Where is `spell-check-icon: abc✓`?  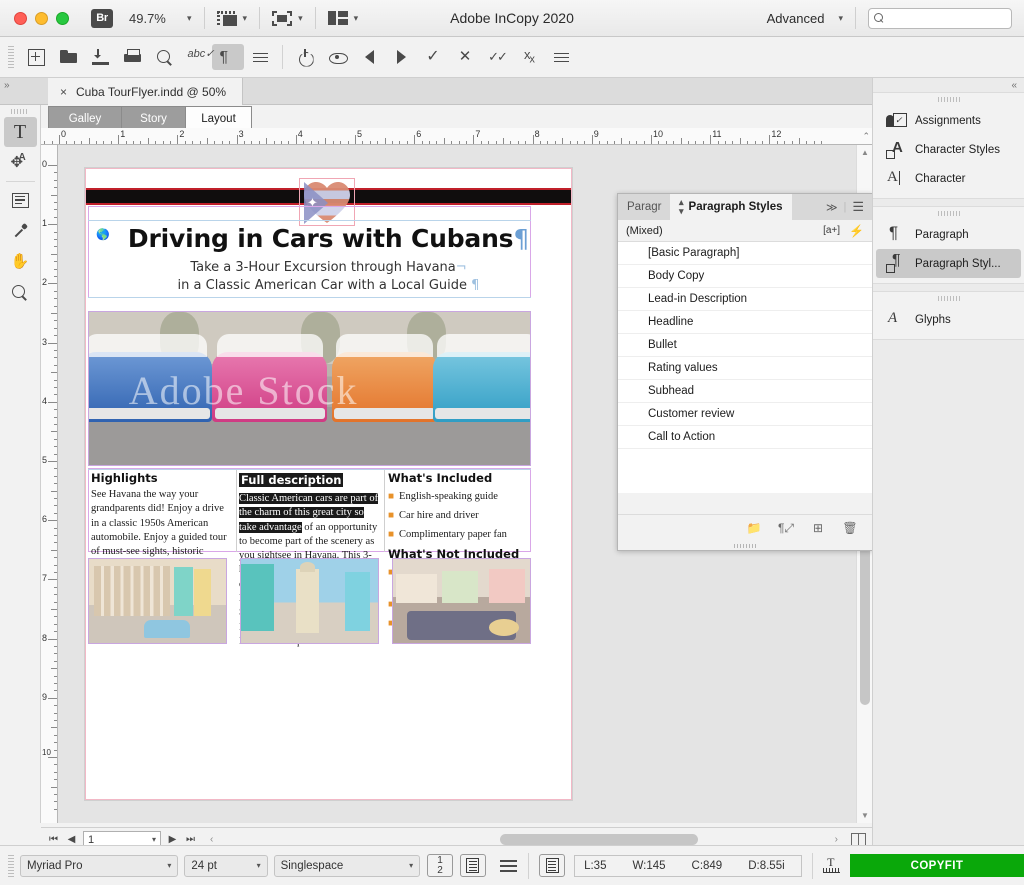 spell-check-icon: abc✓ is located at coordinates (197, 57).